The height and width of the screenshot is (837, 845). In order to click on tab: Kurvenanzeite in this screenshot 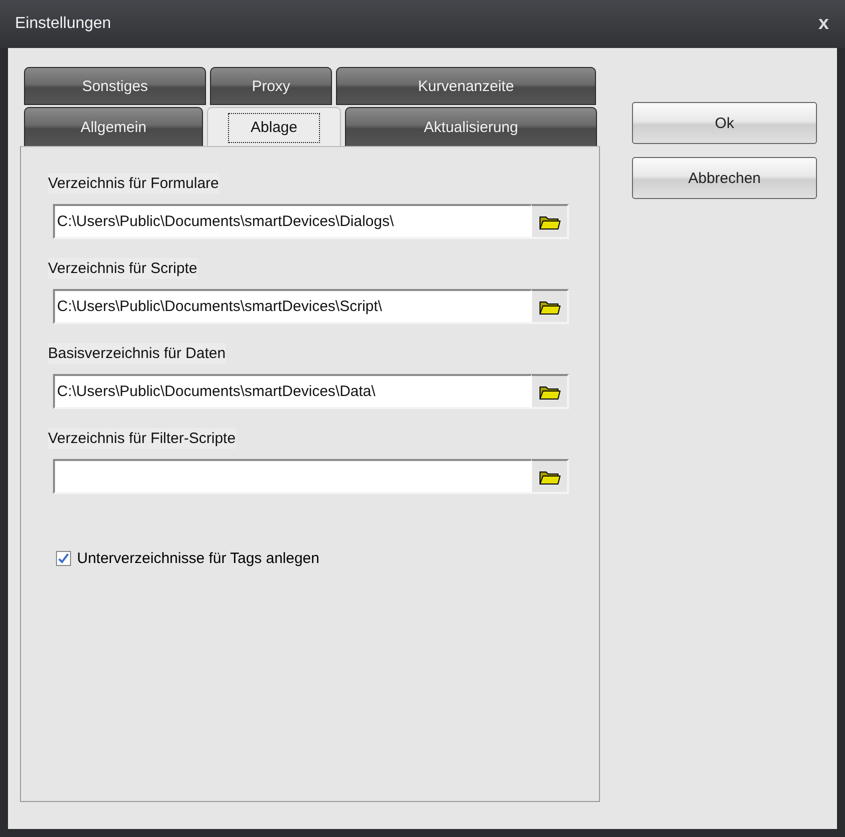, I will do `click(466, 86)`.